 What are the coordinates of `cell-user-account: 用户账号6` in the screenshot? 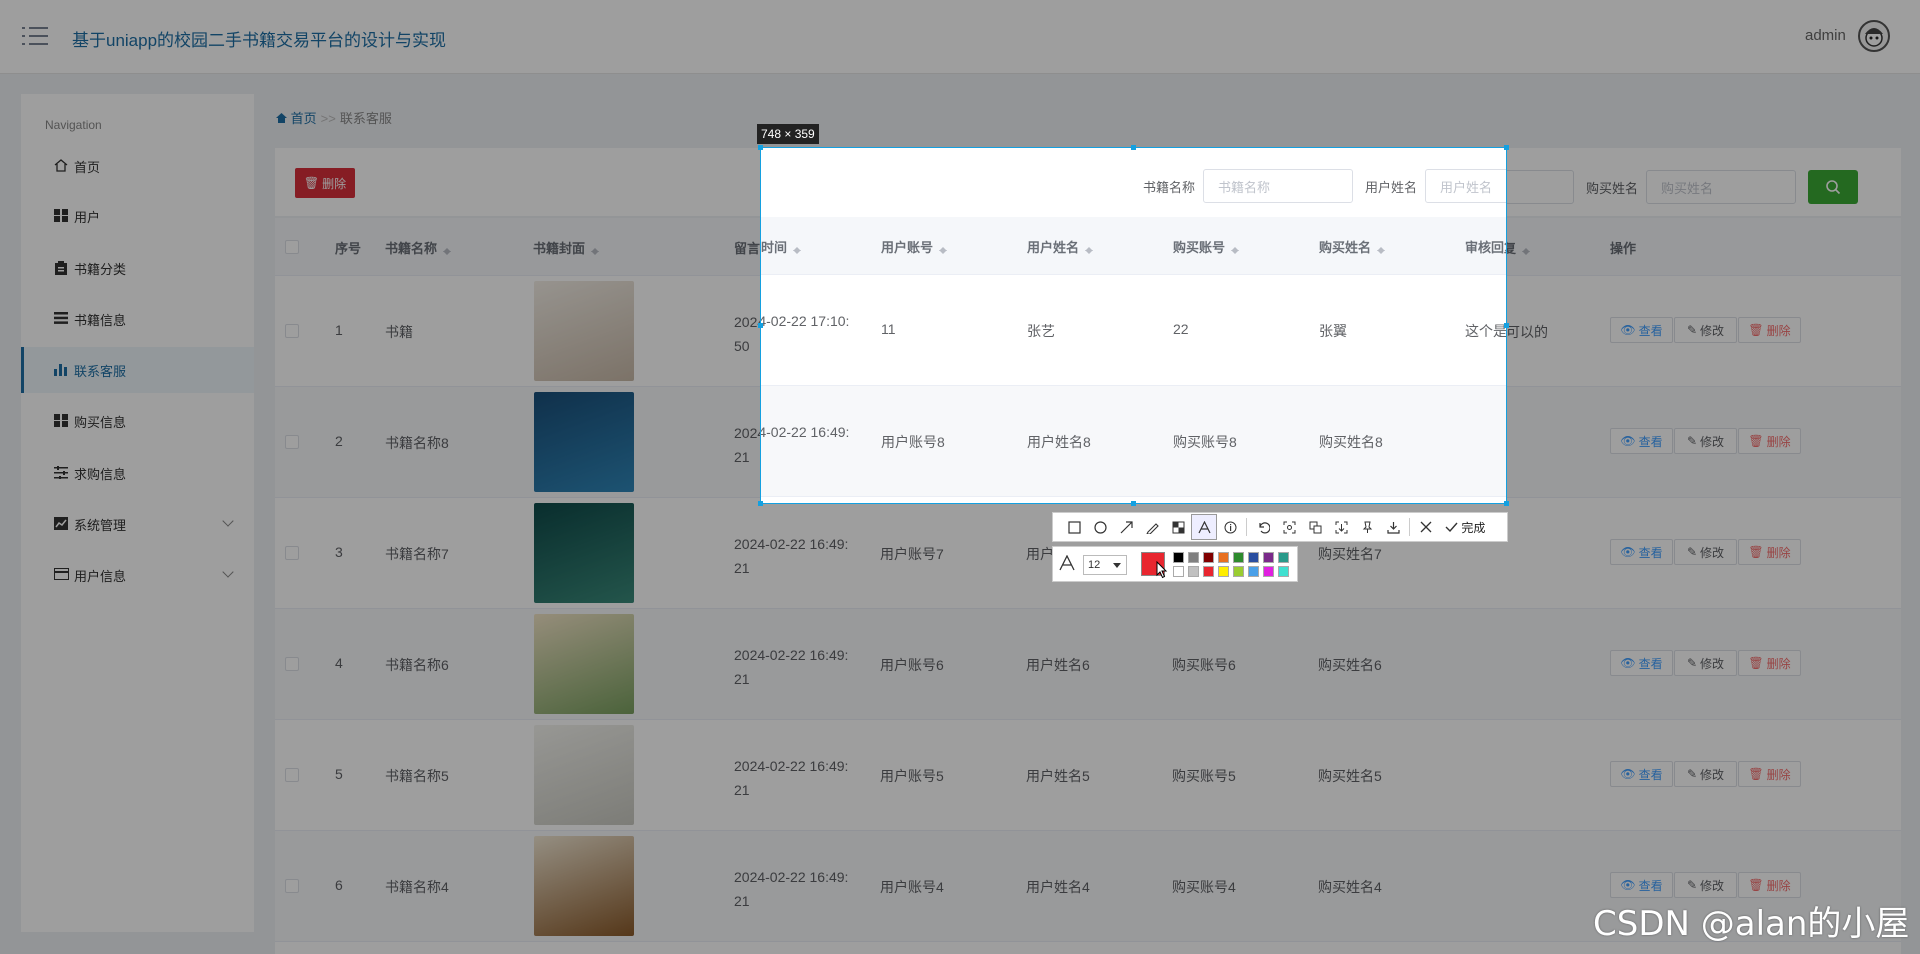 It's located at (912, 665).